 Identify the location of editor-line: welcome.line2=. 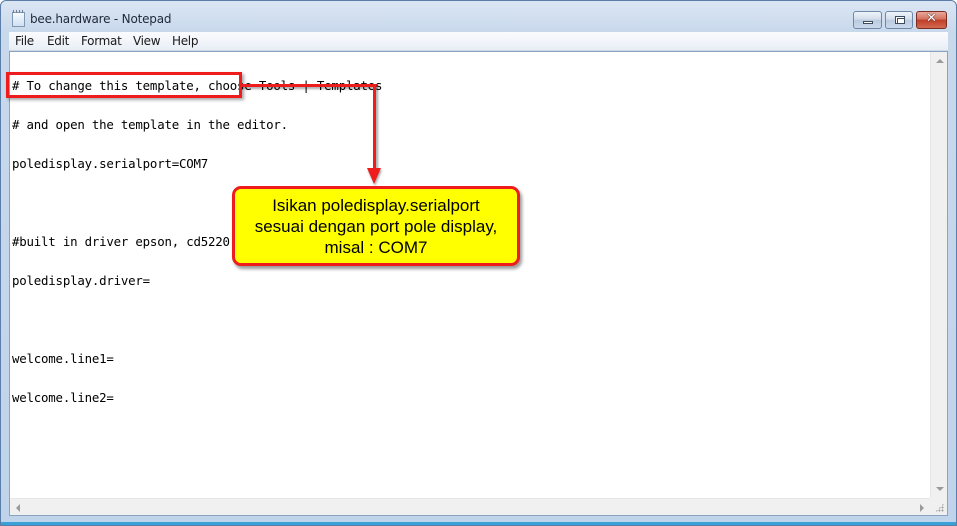
(63, 397).